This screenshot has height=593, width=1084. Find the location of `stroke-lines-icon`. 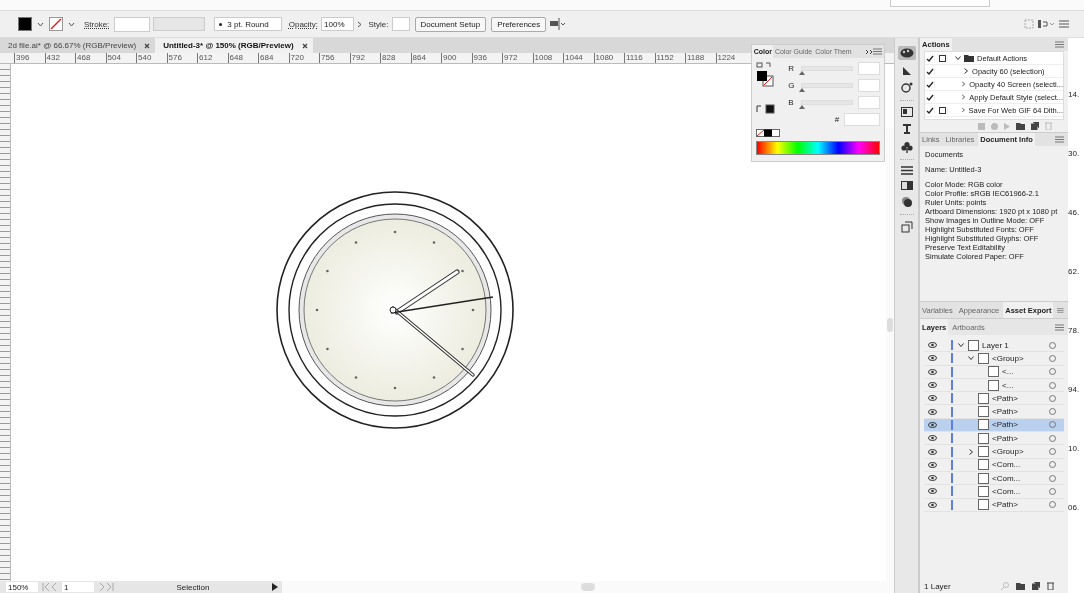

stroke-lines-icon is located at coordinates (906, 170).